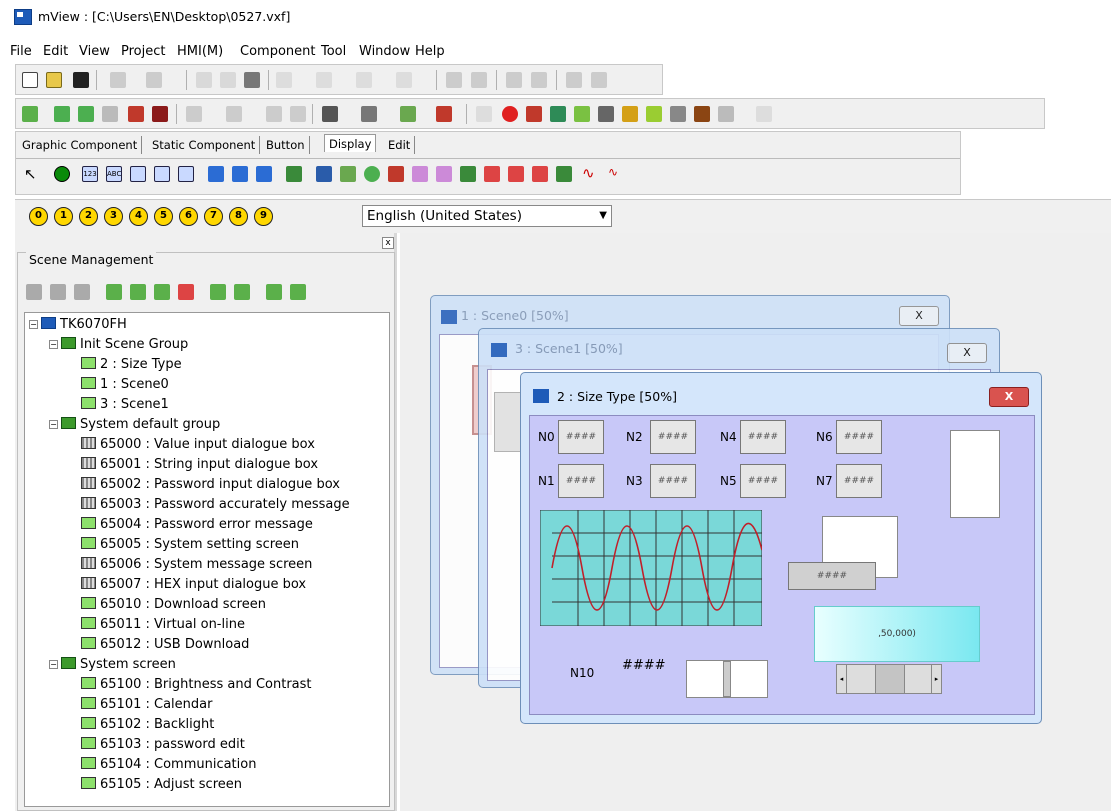 The image size is (1111, 811). I want to click on same-height-icon, so click(479, 80).